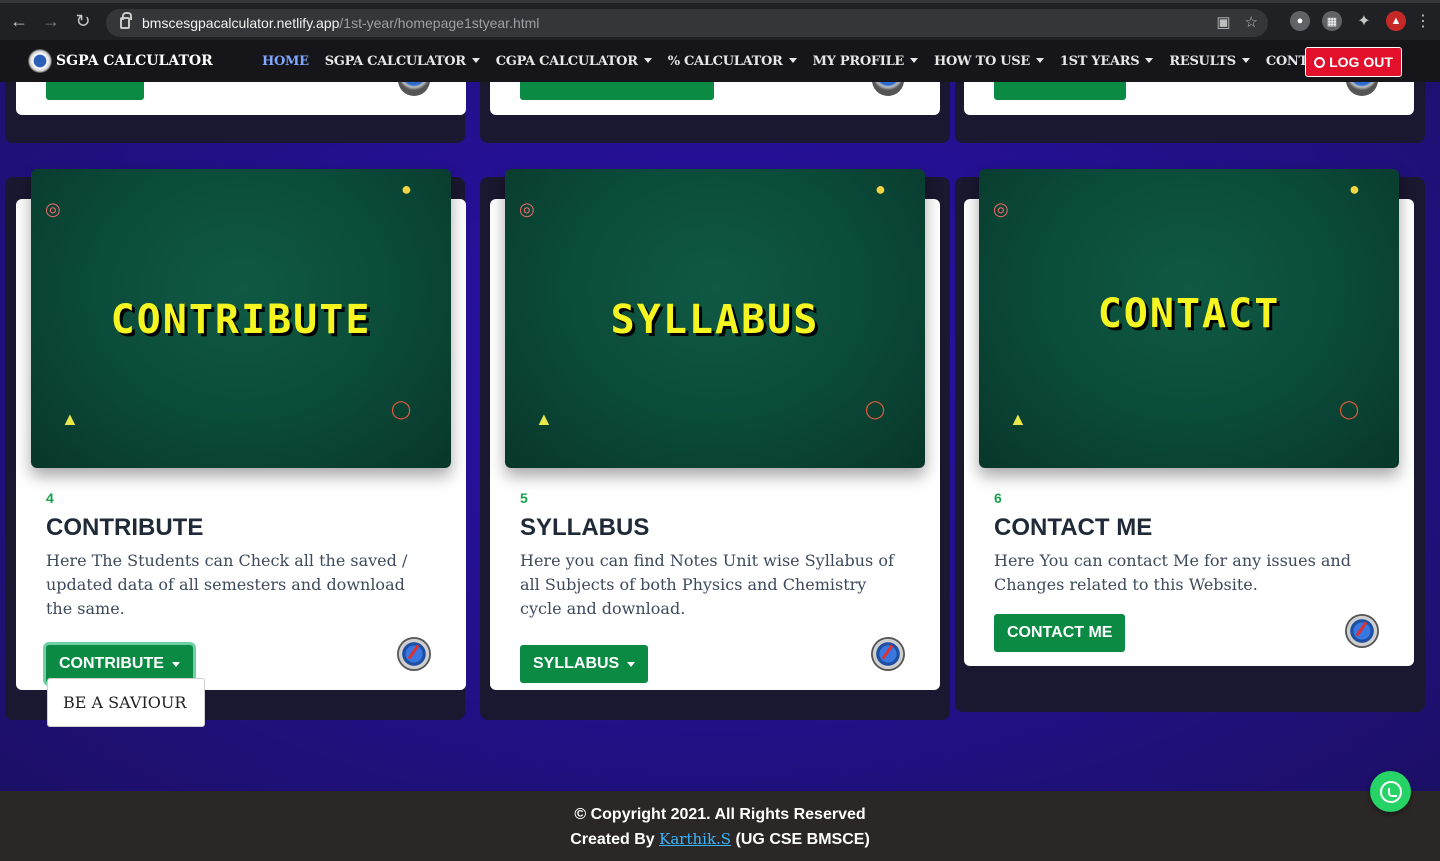 This screenshot has width=1440, height=861. Describe the element at coordinates (584, 664) in the screenshot. I see `syllabus-dropdown-button: SYLLABUS` at that location.